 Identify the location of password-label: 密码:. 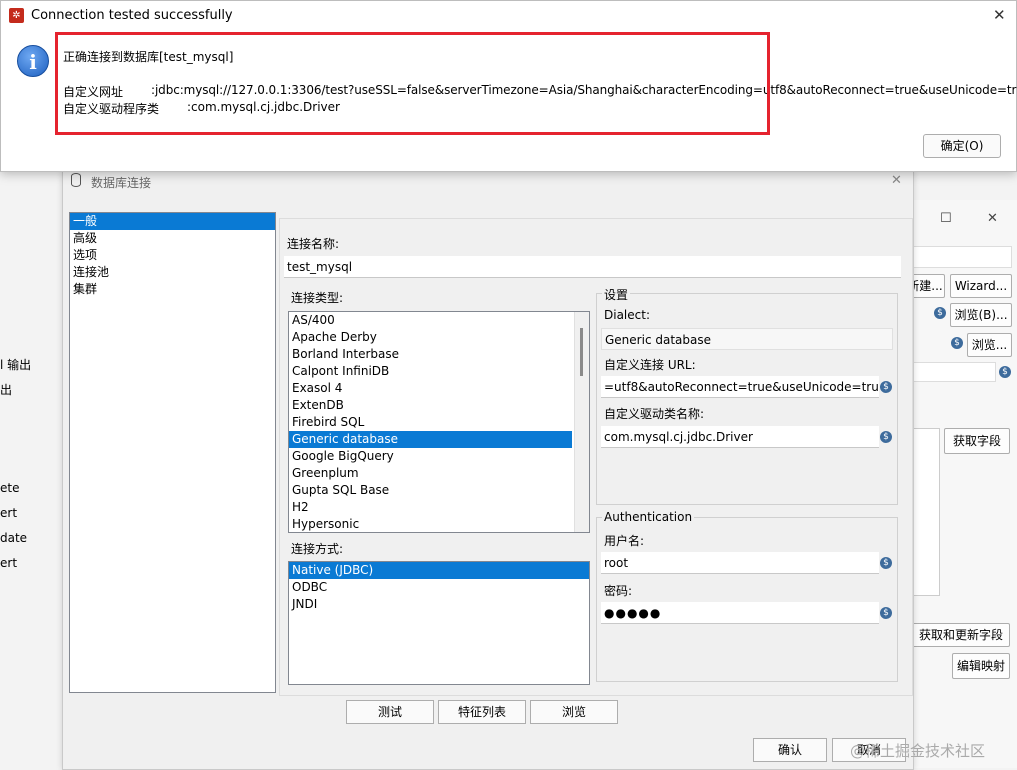
(618, 591).